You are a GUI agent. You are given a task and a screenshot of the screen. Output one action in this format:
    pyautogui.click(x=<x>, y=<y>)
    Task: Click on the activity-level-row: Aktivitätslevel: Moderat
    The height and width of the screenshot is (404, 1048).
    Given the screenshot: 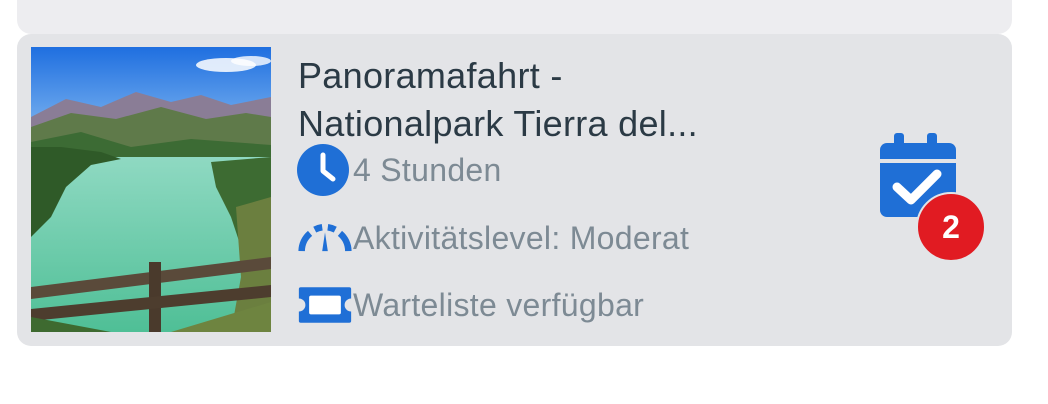 What is the action you would take?
    pyautogui.click(x=493, y=238)
    